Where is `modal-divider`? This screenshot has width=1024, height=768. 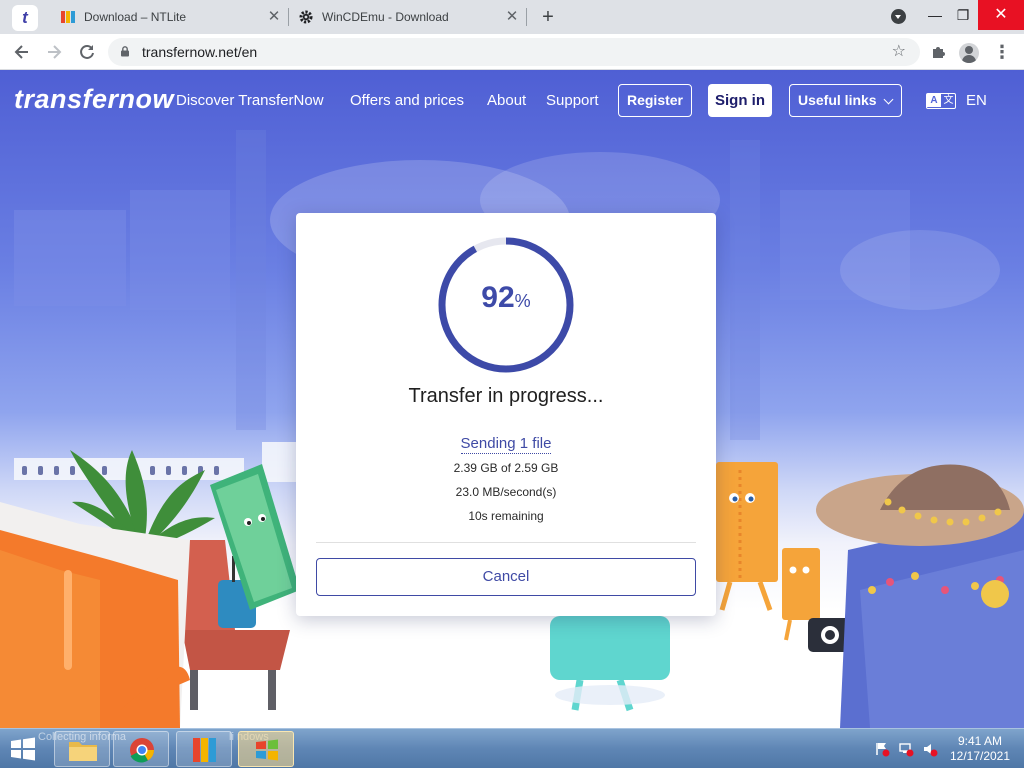
modal-divider is located at coordinates (506, 542).